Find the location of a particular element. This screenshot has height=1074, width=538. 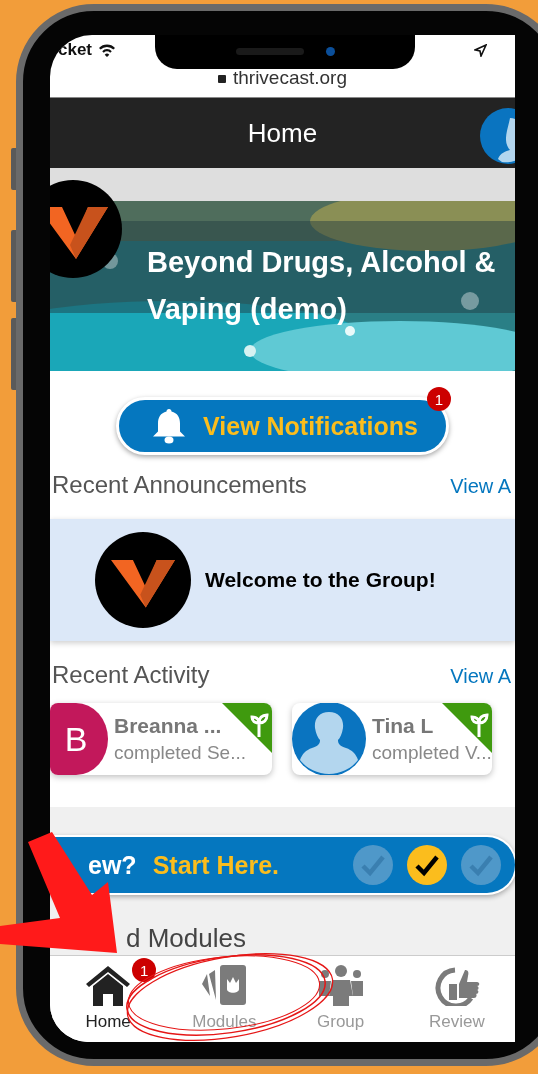

wifi-icon is located at coordinates (107, 50).